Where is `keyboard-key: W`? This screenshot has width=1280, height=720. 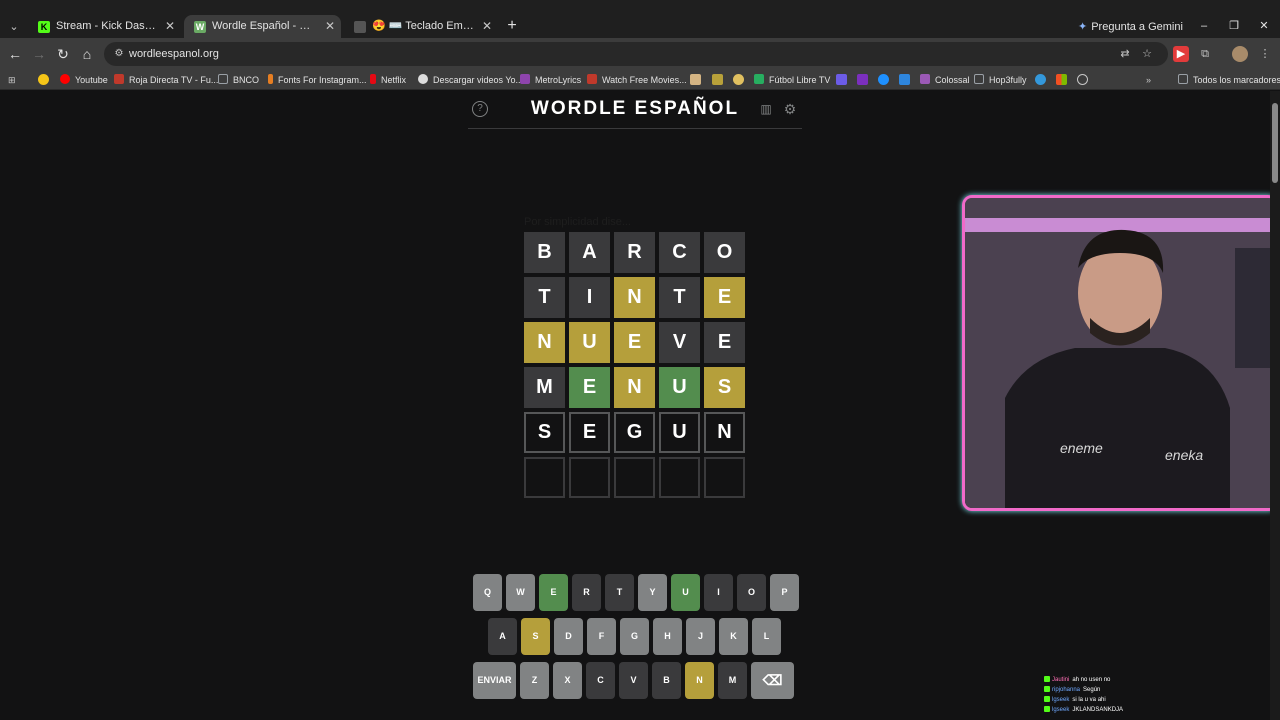 keyboard-key: W is located at coordinates (520, 592).